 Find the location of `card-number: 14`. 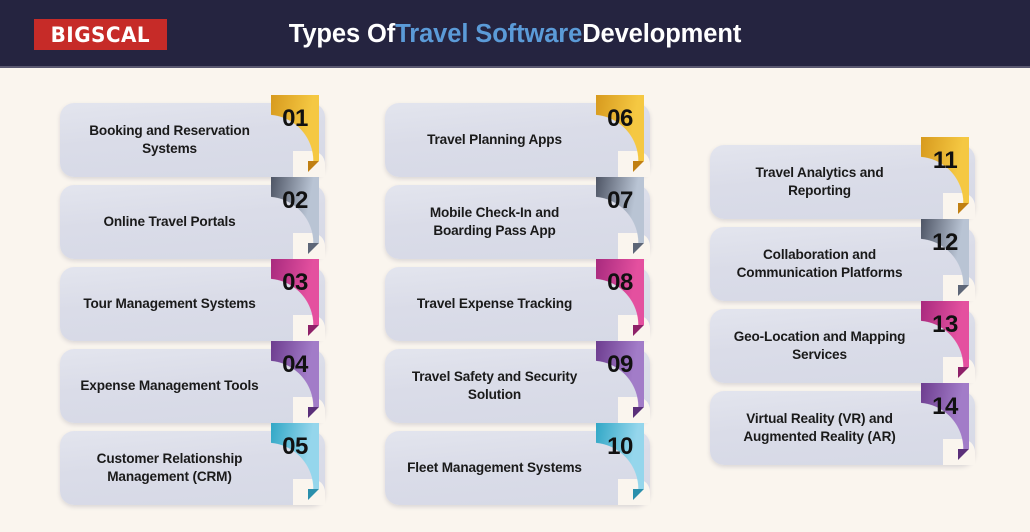

card-number: 14 is located at coordinates (945, 406).